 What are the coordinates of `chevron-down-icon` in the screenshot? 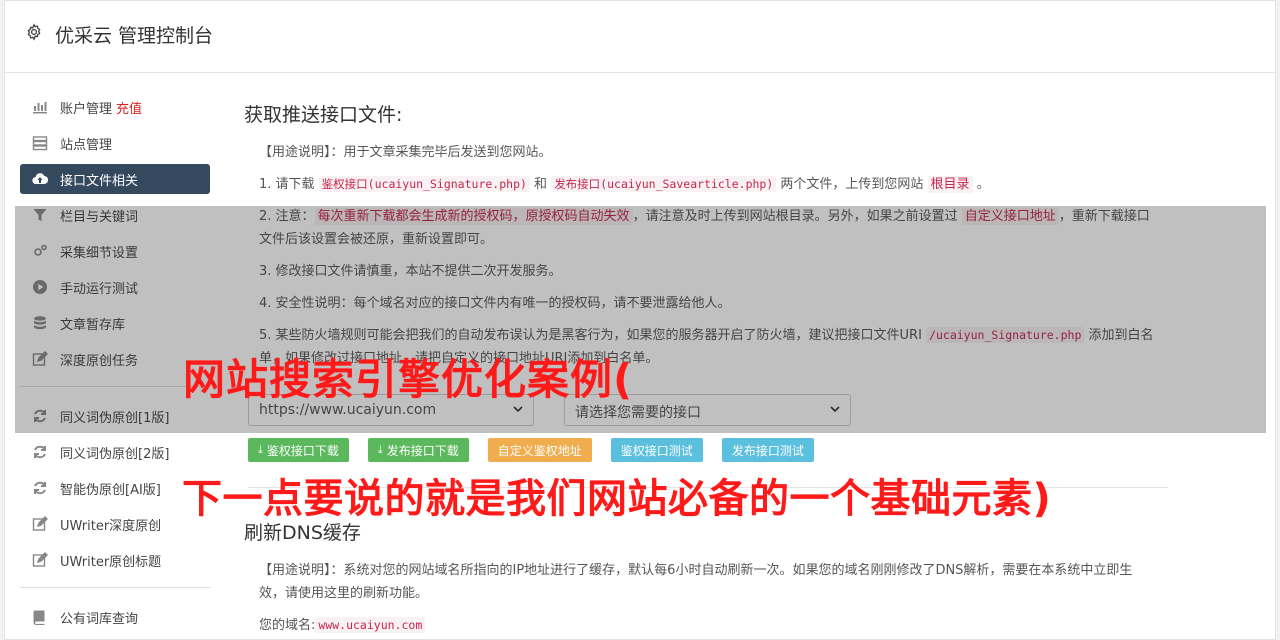 It's located at (835, 409).